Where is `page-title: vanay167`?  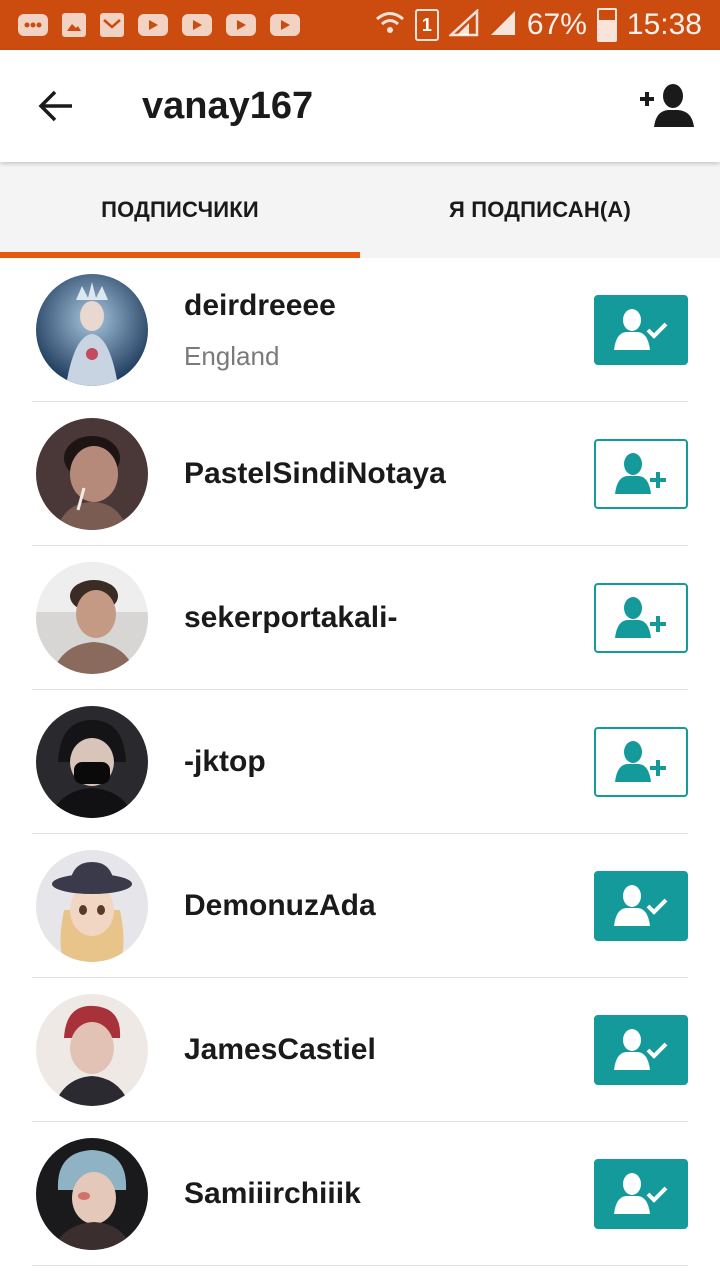 page-title: vanay167 is located at coordinates (228, 105).